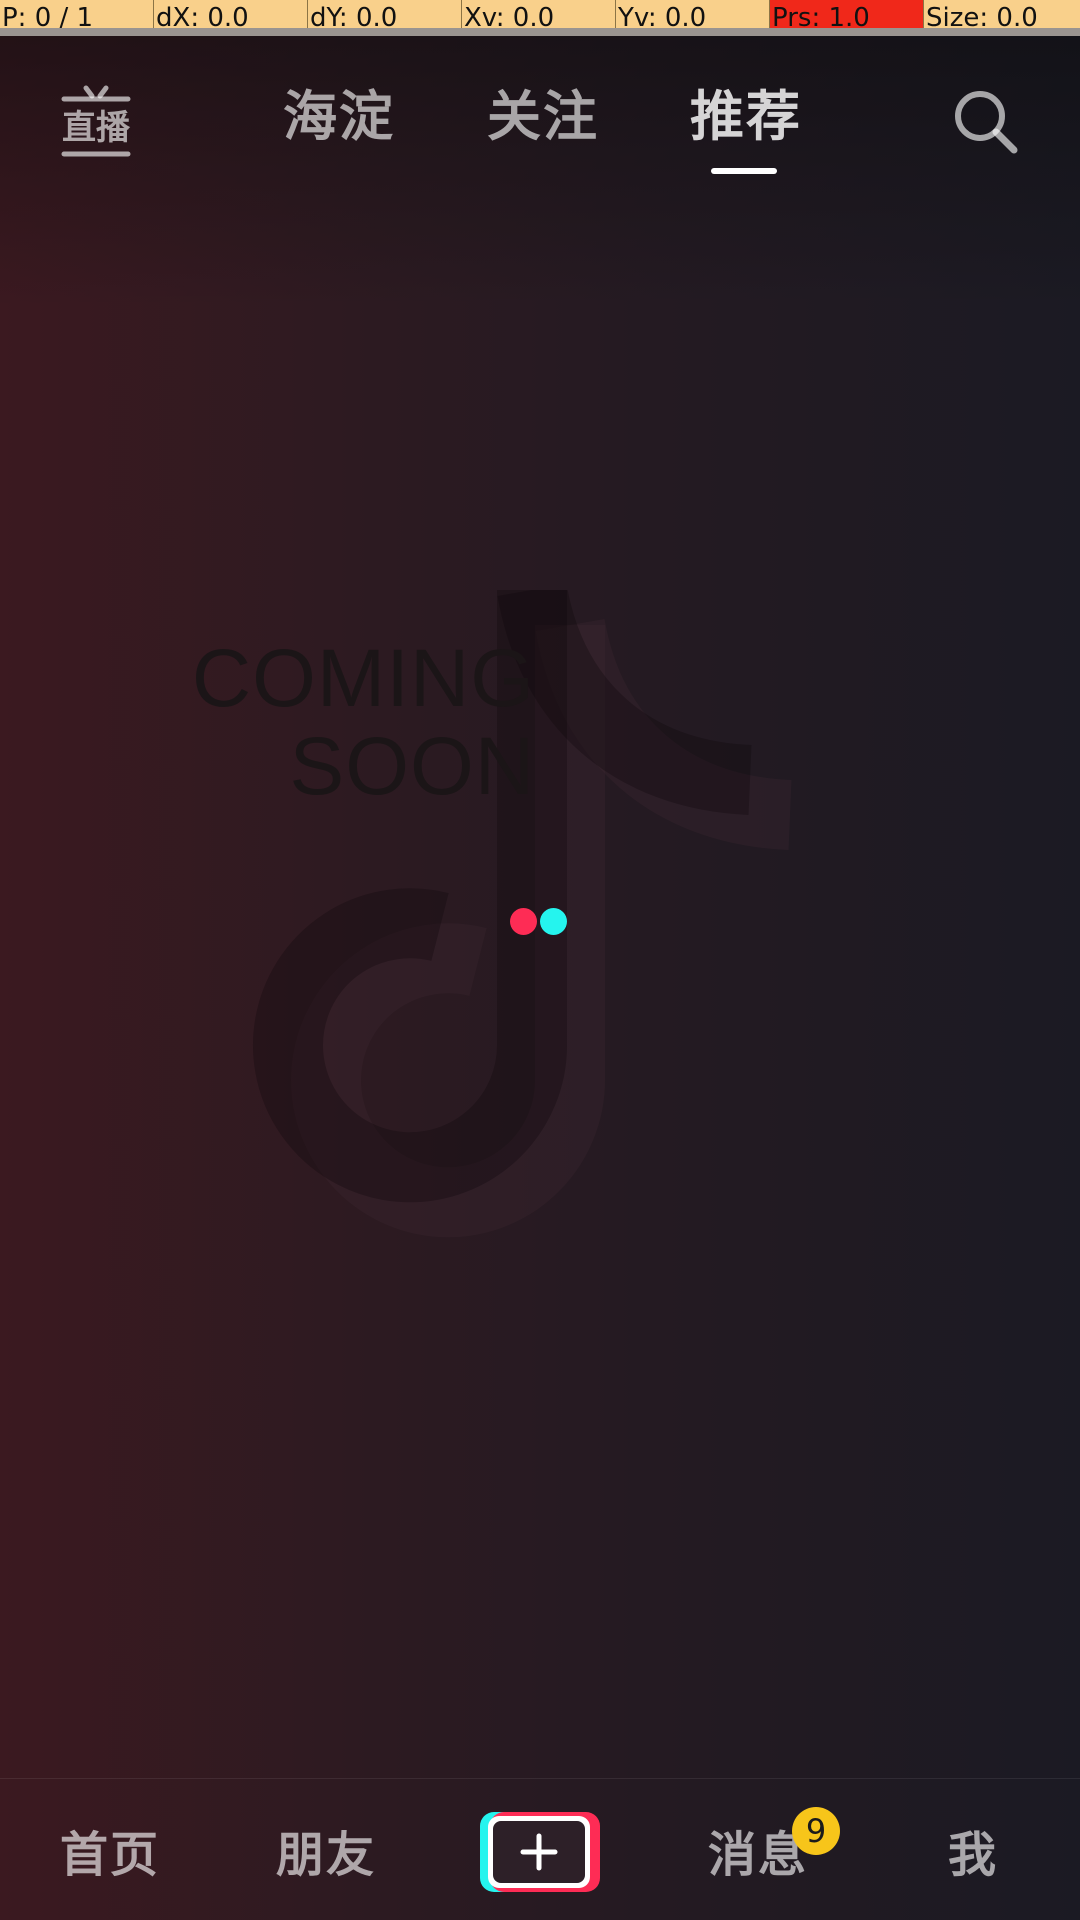 This screenshot has height=1920, width=1080. Describe the element at coordinates (412, 766) in the screenshot. I see `coming-soon-line2: SOON` at that location.